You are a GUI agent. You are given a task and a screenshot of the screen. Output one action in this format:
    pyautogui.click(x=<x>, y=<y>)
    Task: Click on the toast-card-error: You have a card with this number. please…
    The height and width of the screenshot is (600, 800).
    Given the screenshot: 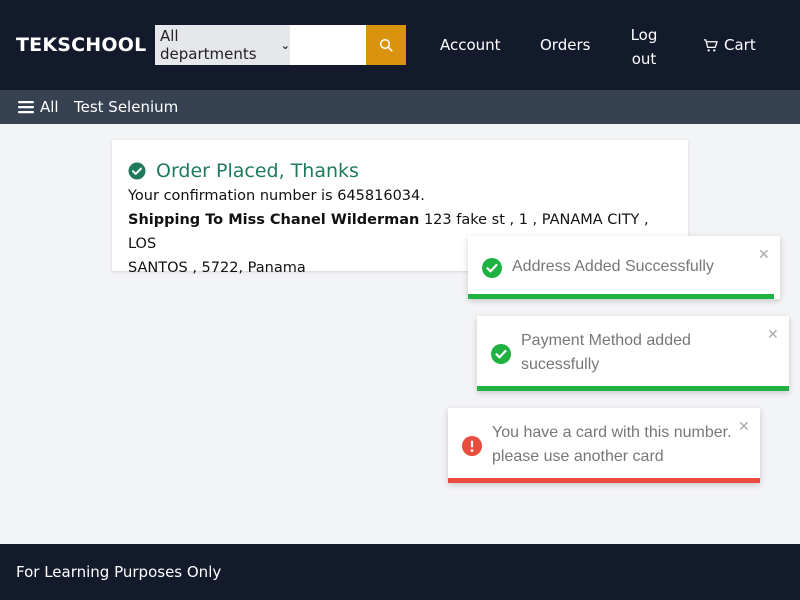 What is the action you would take?
    pyautogui.click(x=604, y=445)
    